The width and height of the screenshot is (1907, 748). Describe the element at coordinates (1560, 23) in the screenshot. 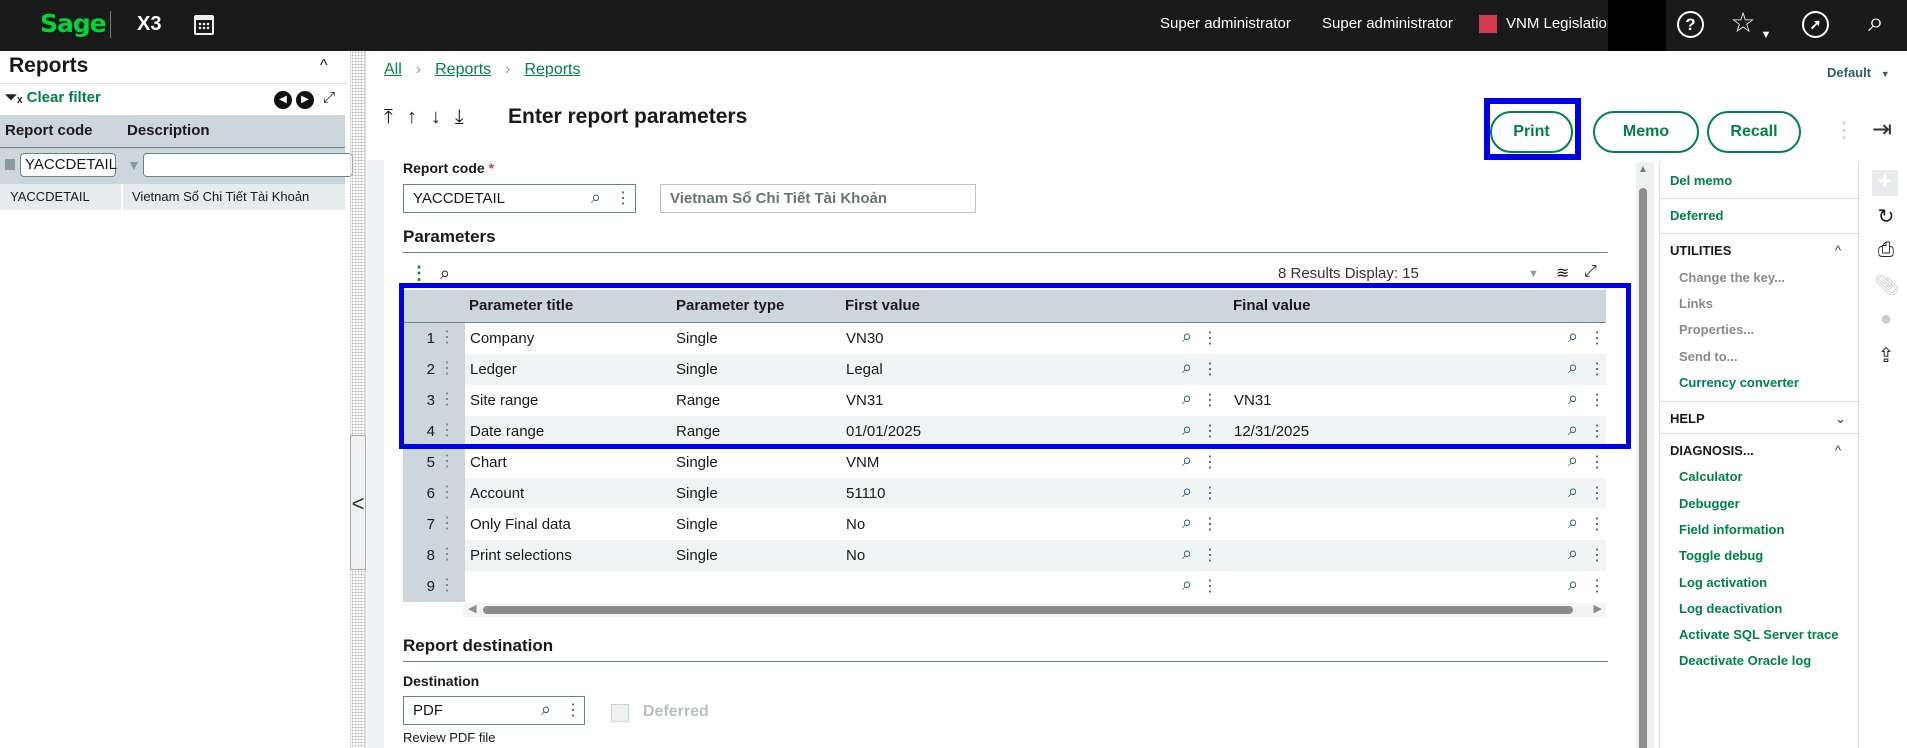

I see `legislation-menu: VNM Legislation` at that location.